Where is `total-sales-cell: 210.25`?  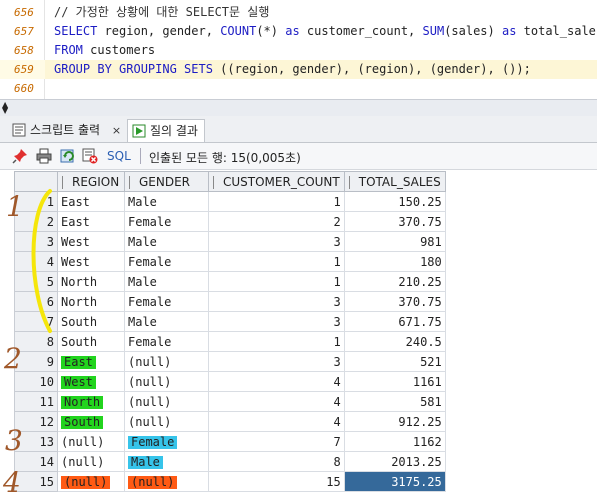 total-sales-cell: 210.25 is located at coordinates (394, 281).